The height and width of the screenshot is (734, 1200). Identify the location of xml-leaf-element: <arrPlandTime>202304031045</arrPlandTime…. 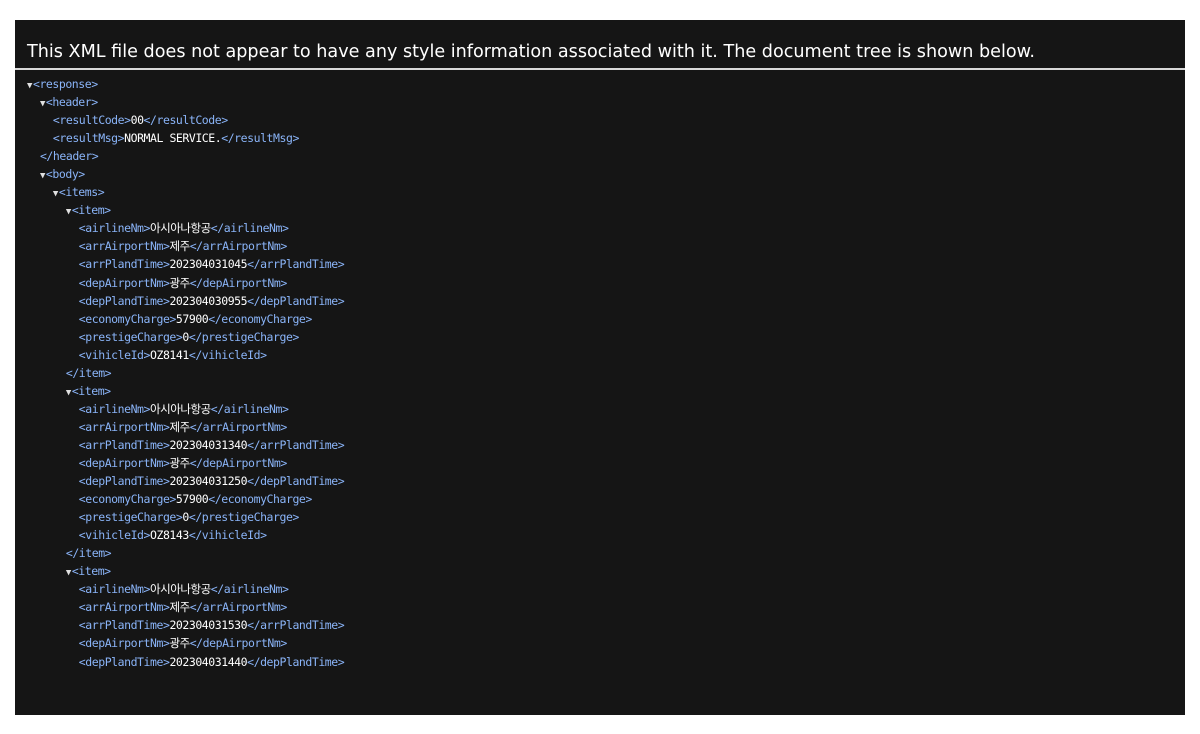
(606, 264).